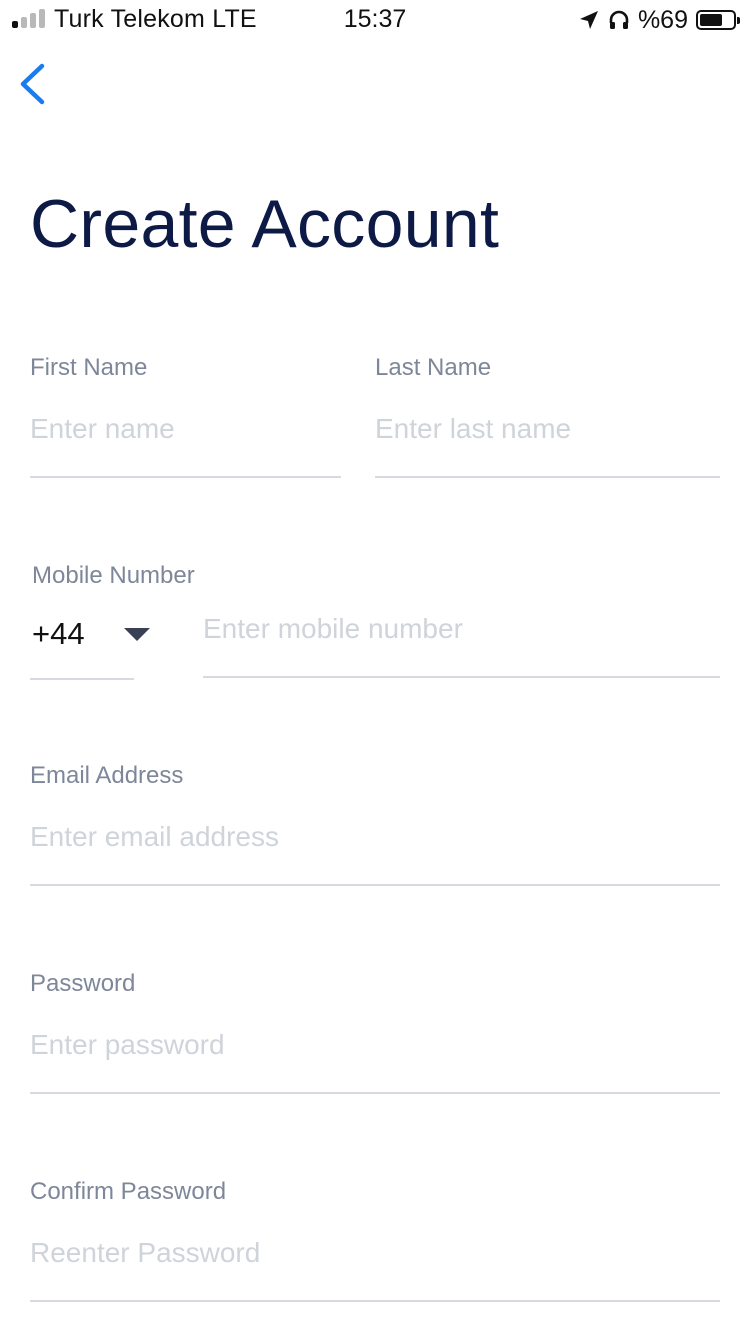 Image resolution: width=750 pixels, height=1334 pixels. Describe the element at coordinates (375, 20) in the screenshot. I see `status-bar: Turk Telekom LTE 15:37 %69` at that location.